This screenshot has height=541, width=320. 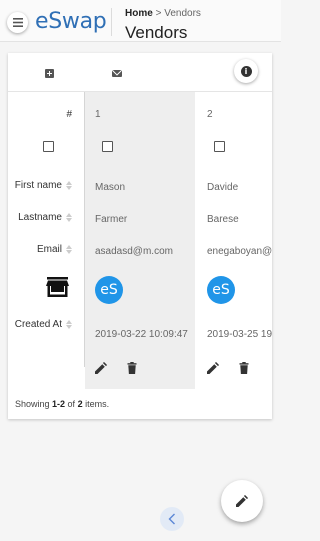 I want to click on created-at-label: Created At, so click(x=38, y=324).